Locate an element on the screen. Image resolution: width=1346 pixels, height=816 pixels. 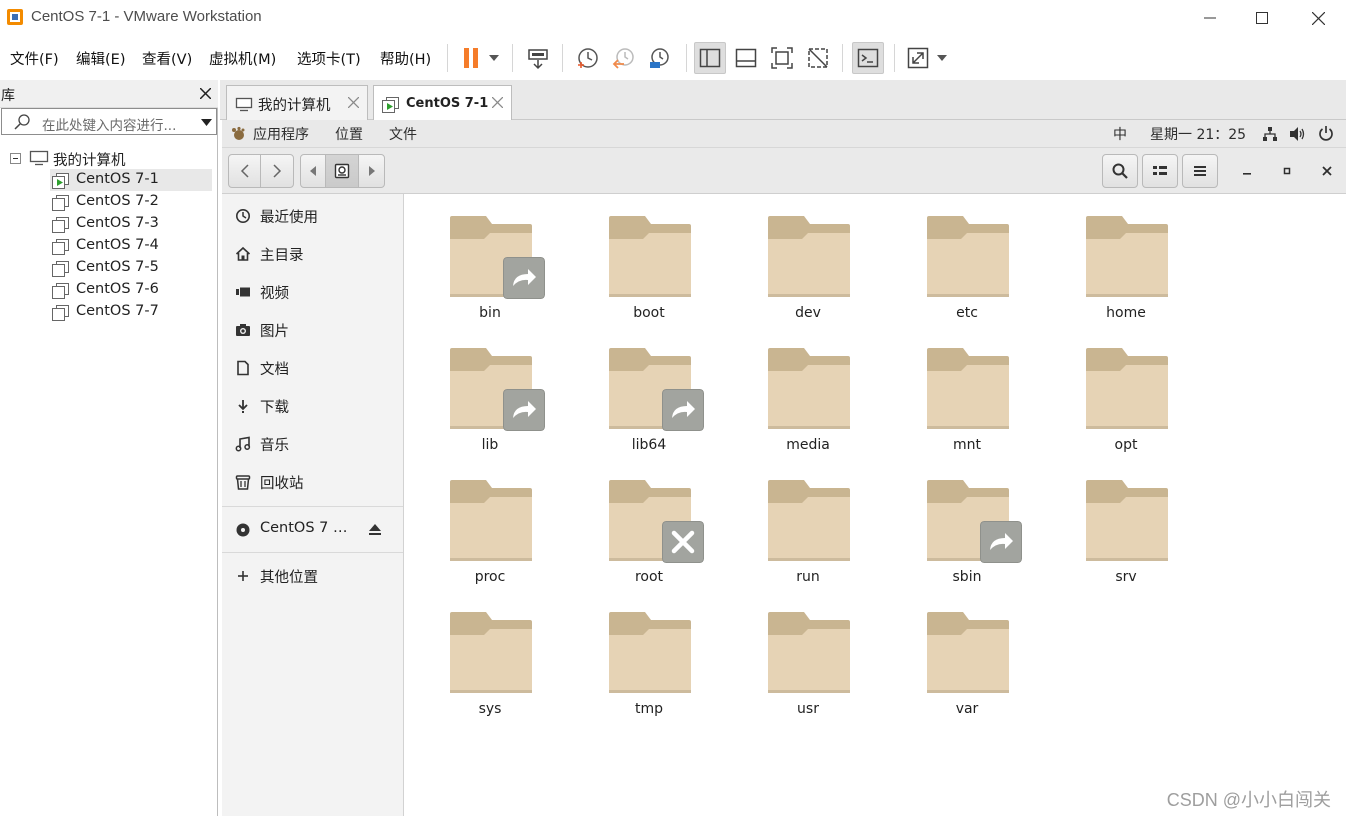
file-item: var is located at coordinates (967, 653).